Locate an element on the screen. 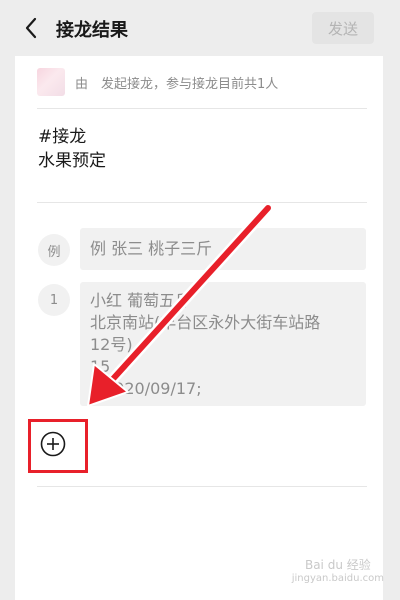  add-entry-icon is located at coordinates (53, 444).